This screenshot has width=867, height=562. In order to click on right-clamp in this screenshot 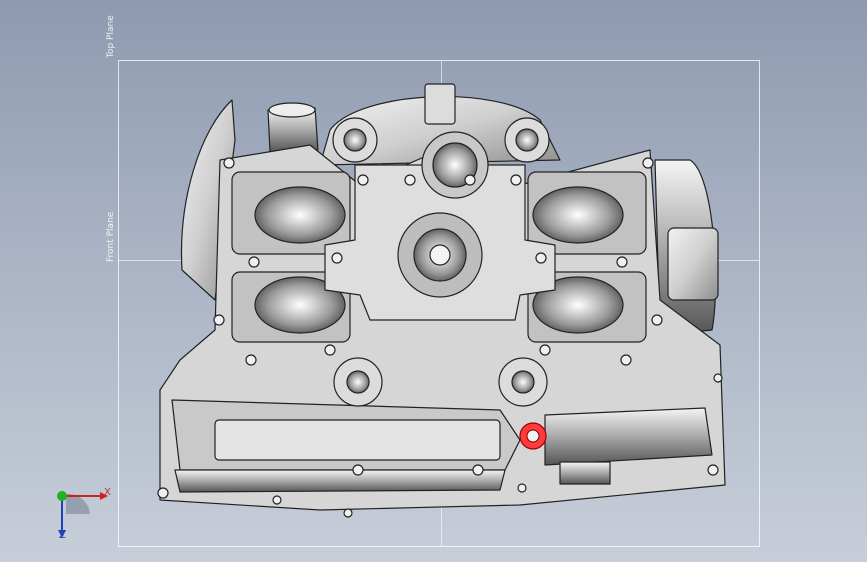, I will do `click(693, 264)`.